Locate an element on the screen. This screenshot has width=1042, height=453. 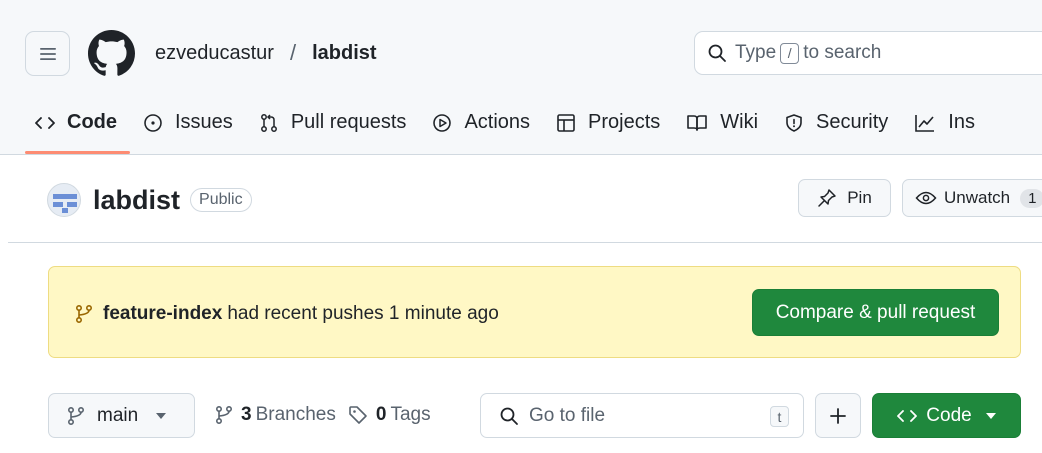
branches-link: 3 Branches is located at coordinates (275, 415).